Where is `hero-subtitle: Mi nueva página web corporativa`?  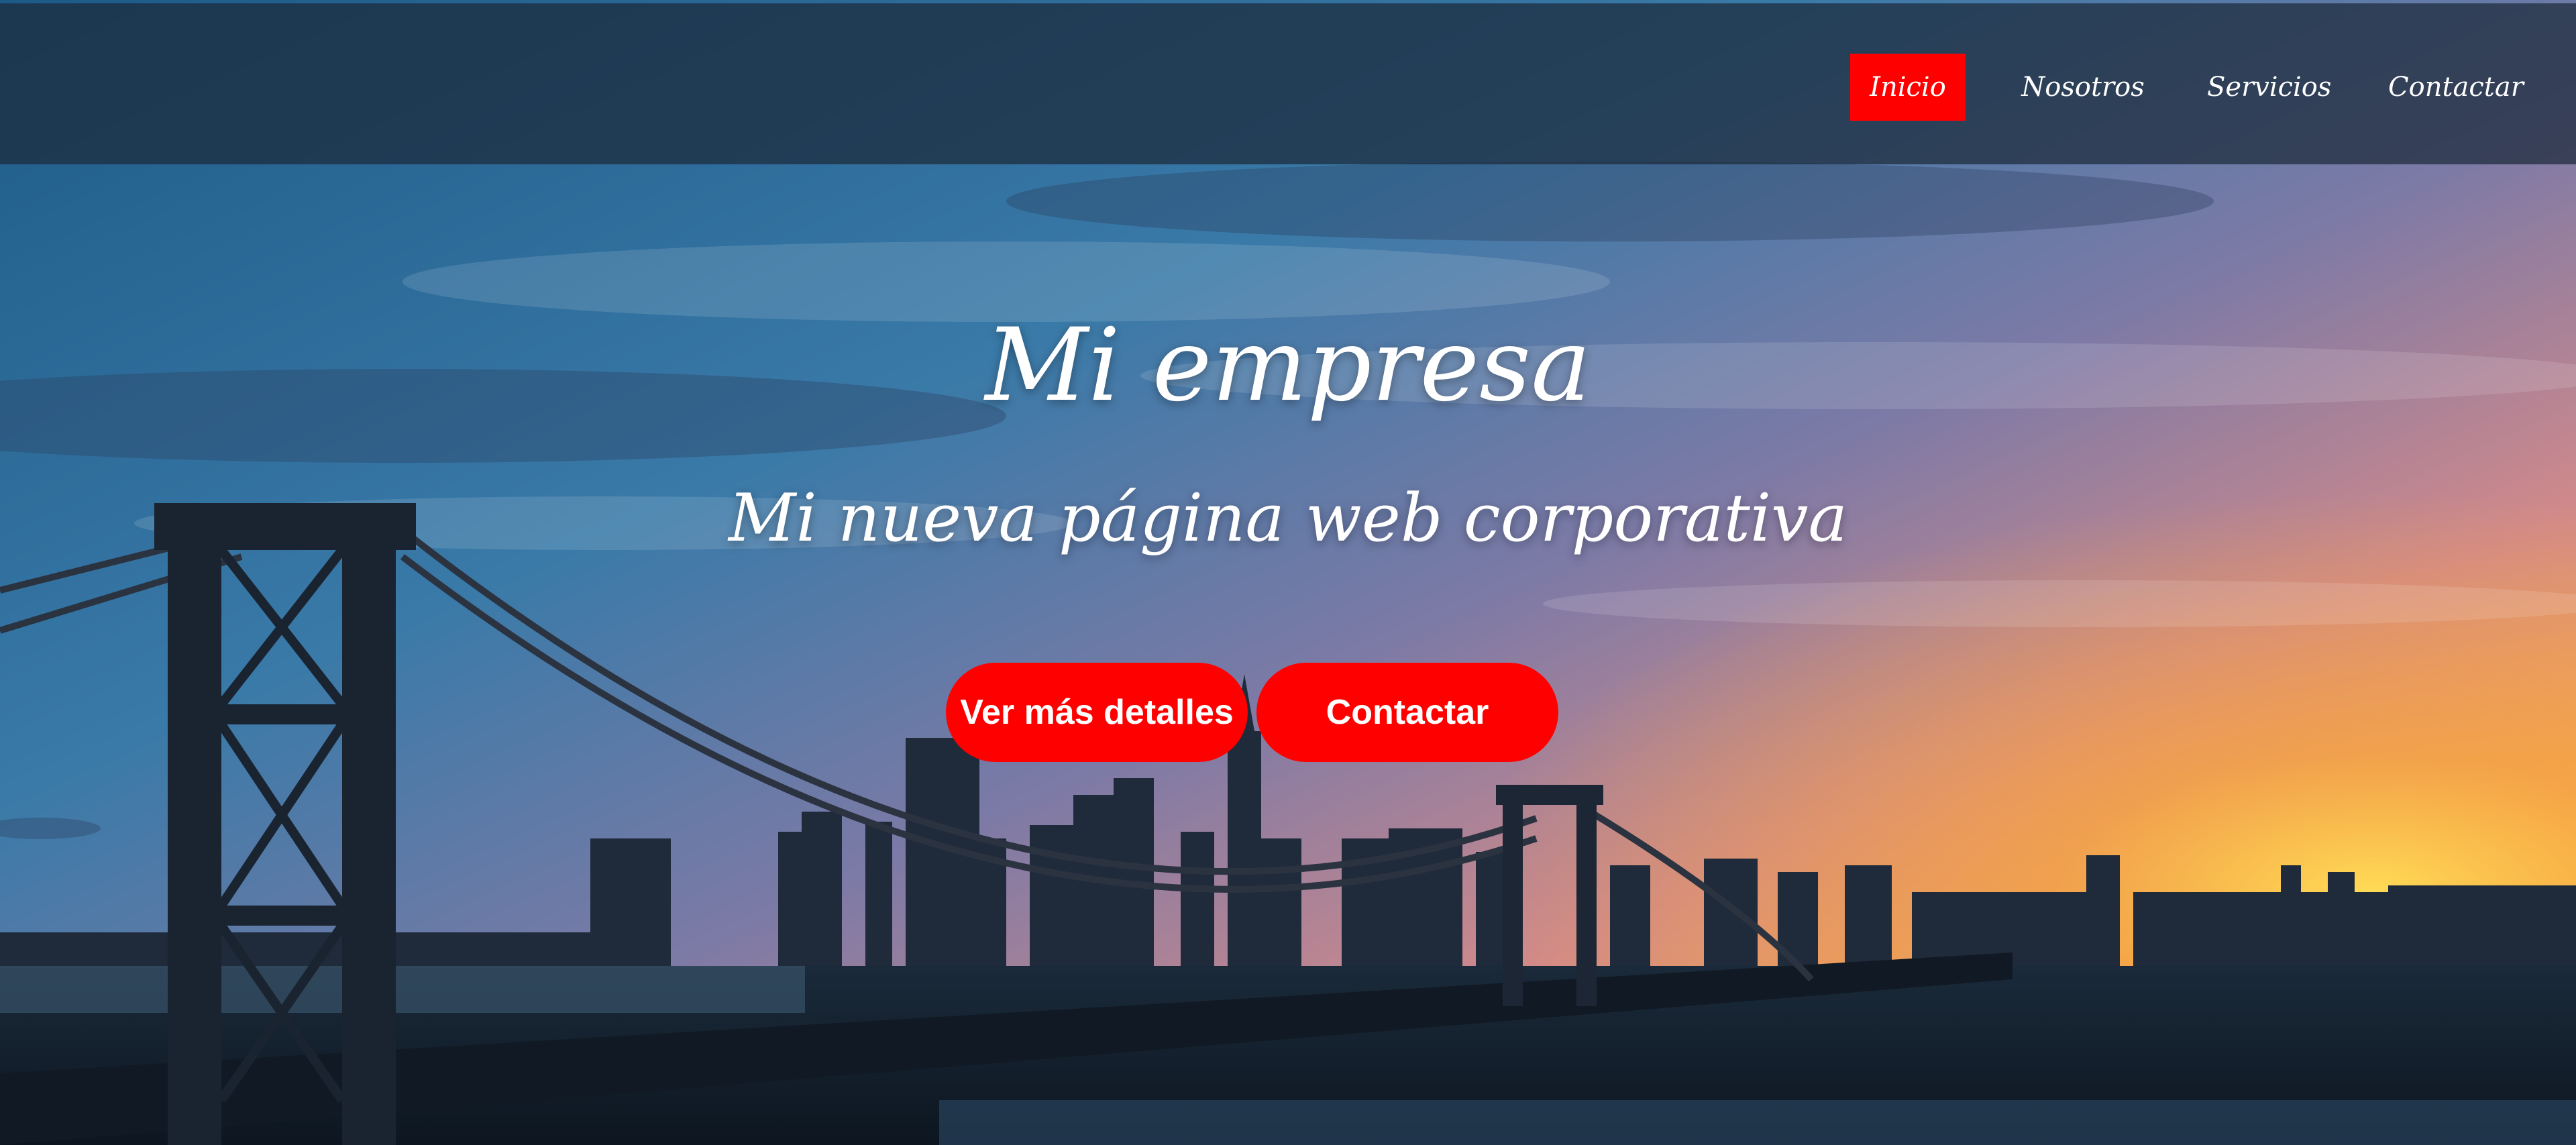
hero-subtitle: Mi nueva página web corporativa is located at coordinates (1288, 518).